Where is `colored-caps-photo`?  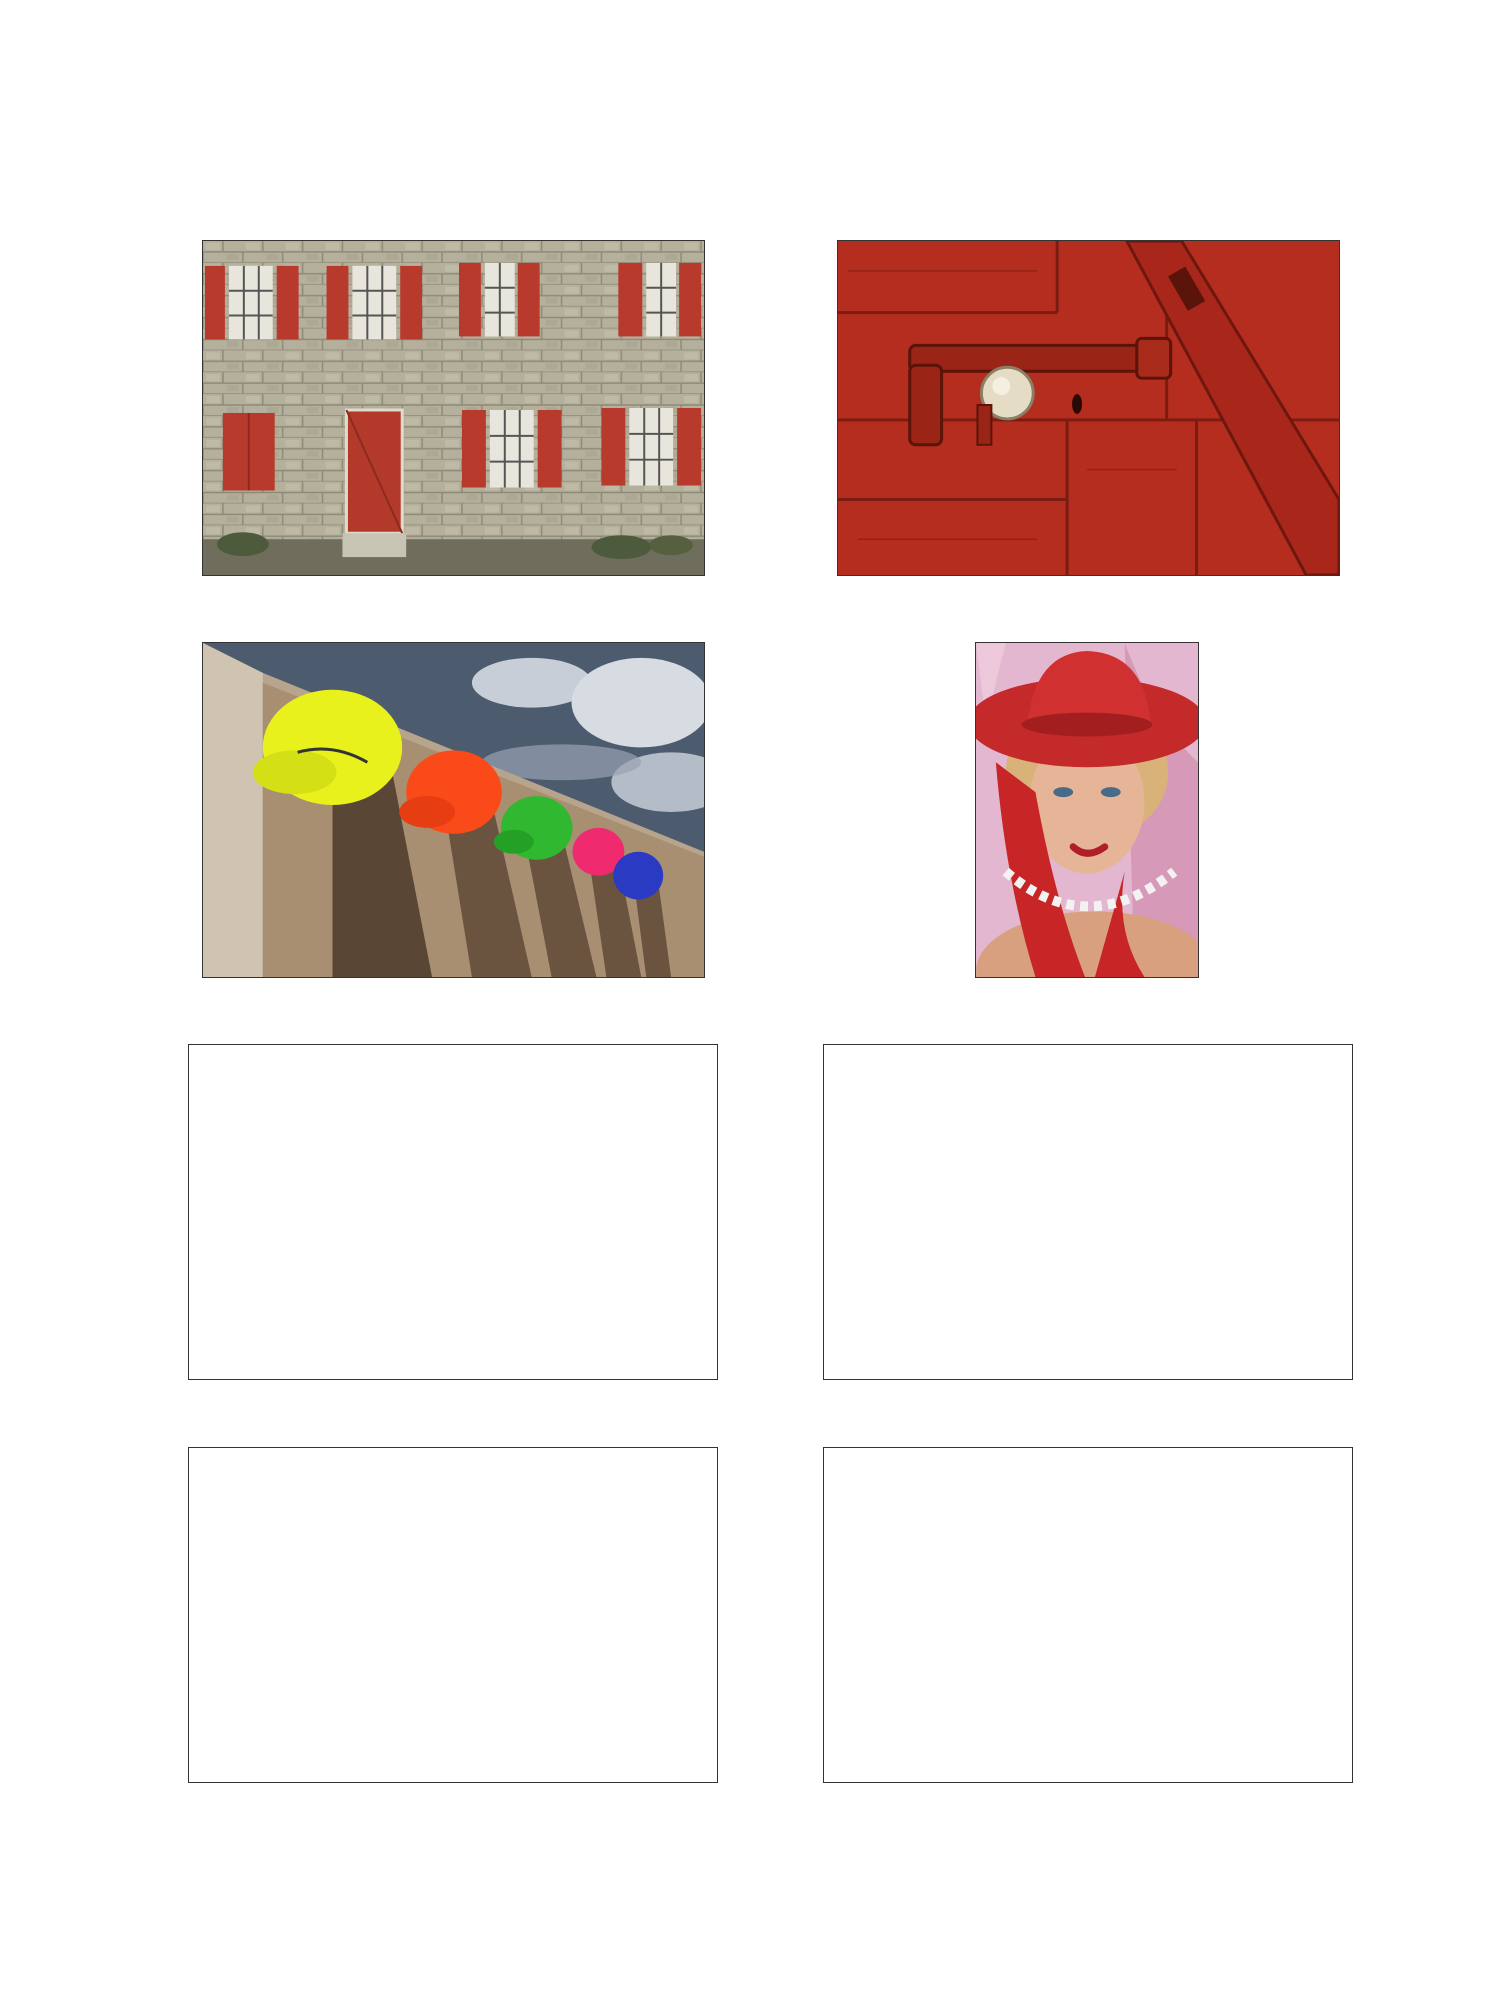 colored-caps-photo is located at coordinates (453, 810).